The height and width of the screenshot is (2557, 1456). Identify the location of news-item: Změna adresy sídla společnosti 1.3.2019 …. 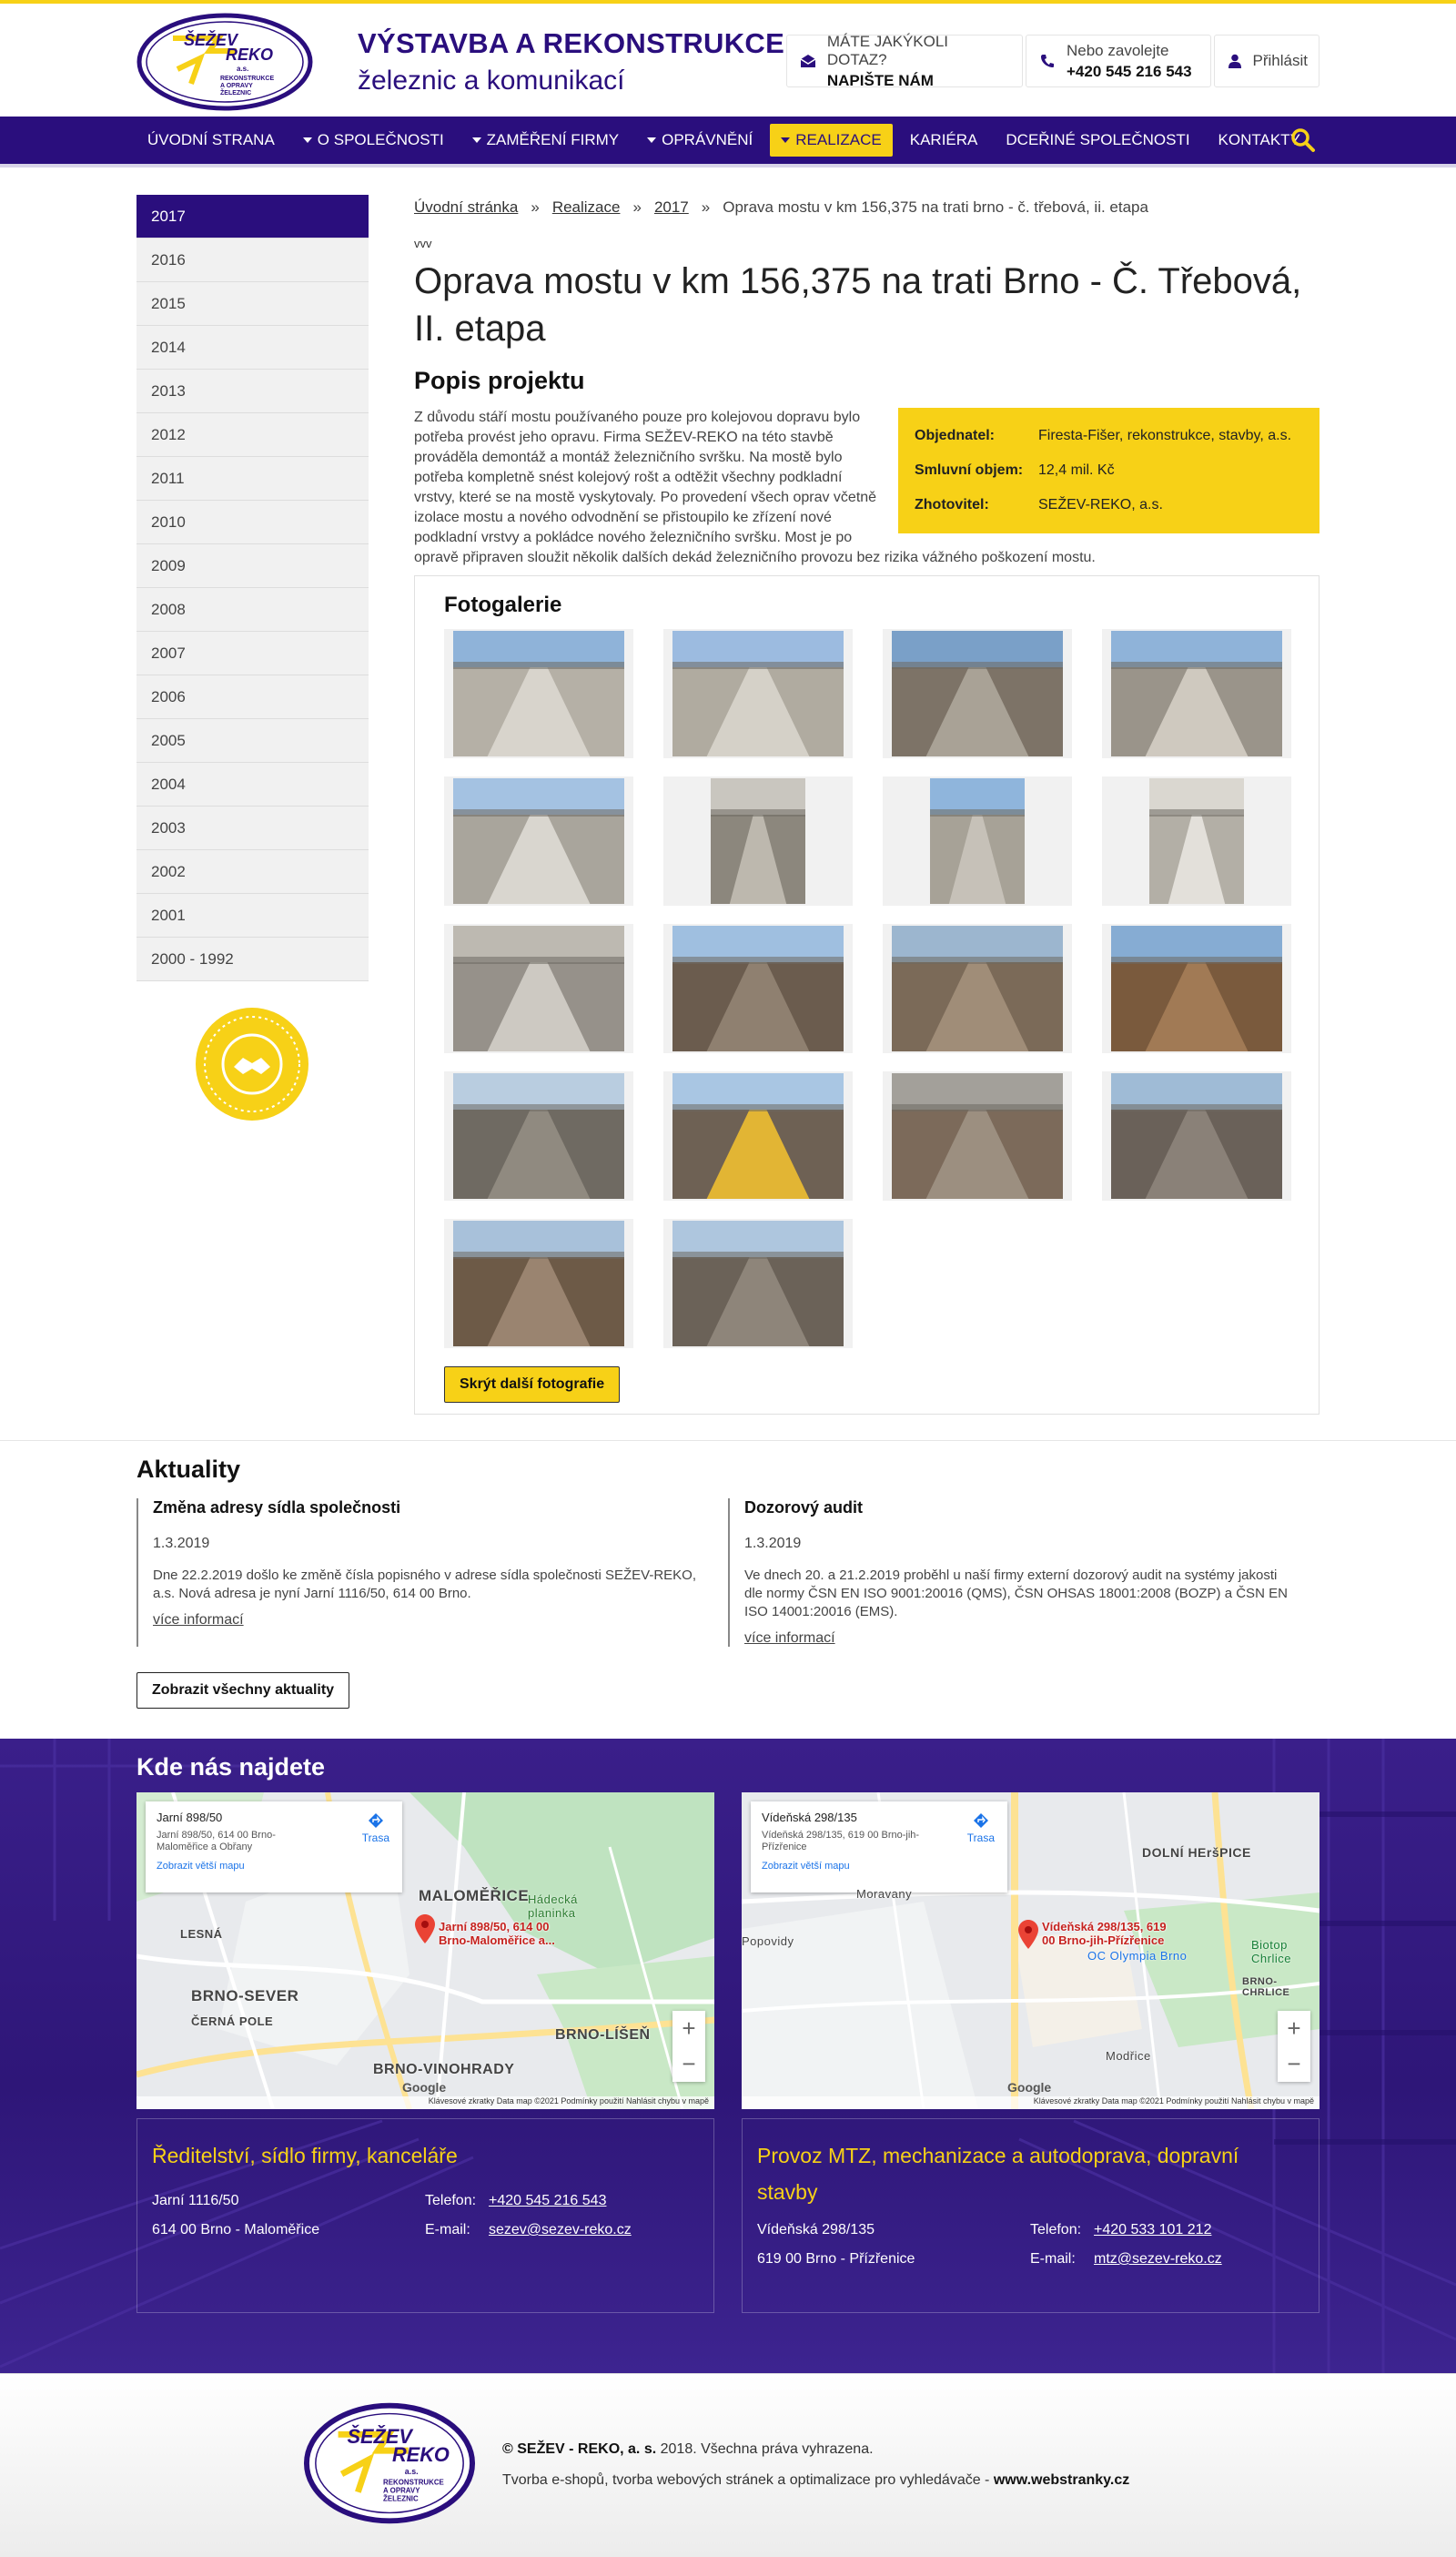
(425, 1572).